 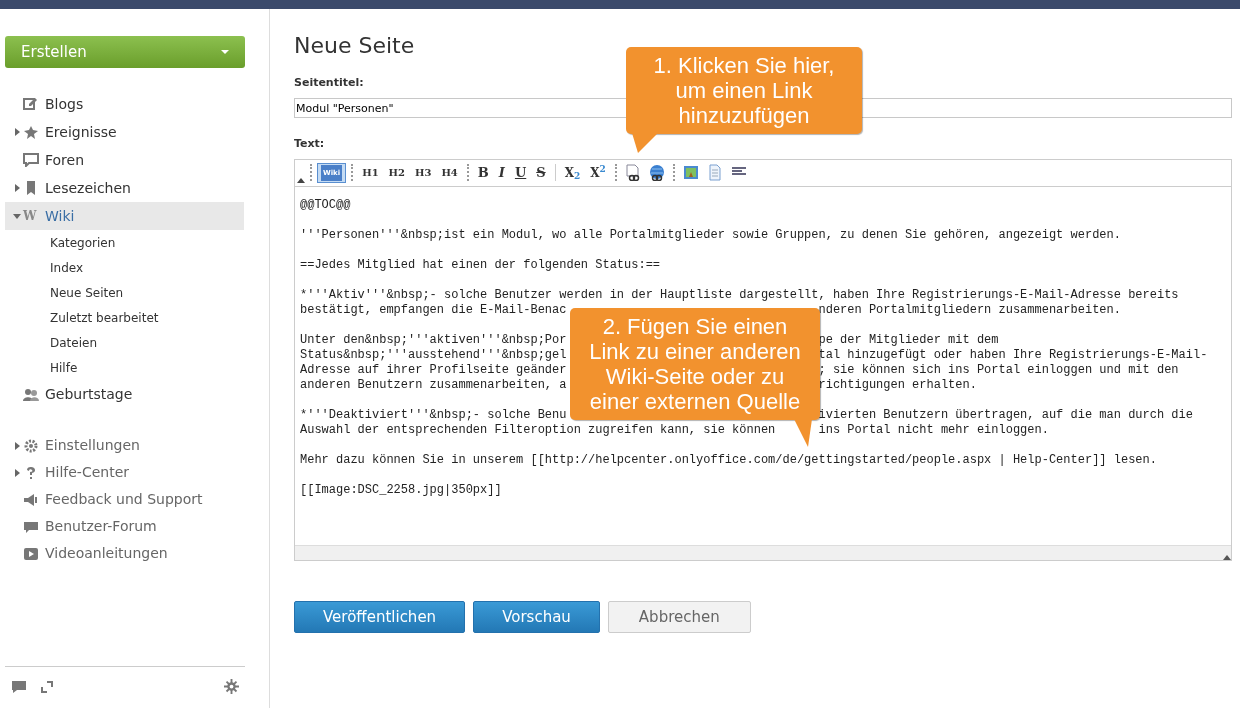 I want to click on nav-item: Geburtstage, so click(x=124, y=394).